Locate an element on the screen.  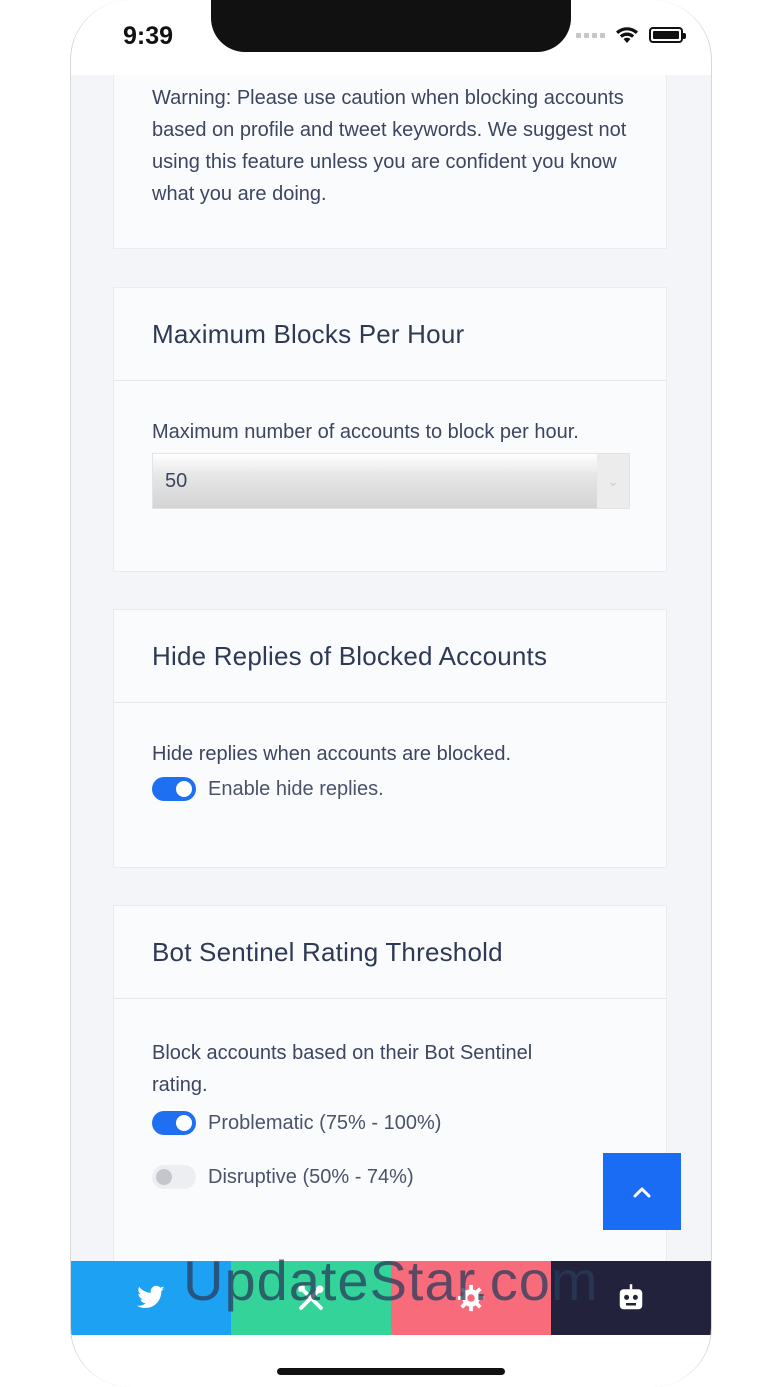
cellular-signal-icon is located at coordinates (590, 35).